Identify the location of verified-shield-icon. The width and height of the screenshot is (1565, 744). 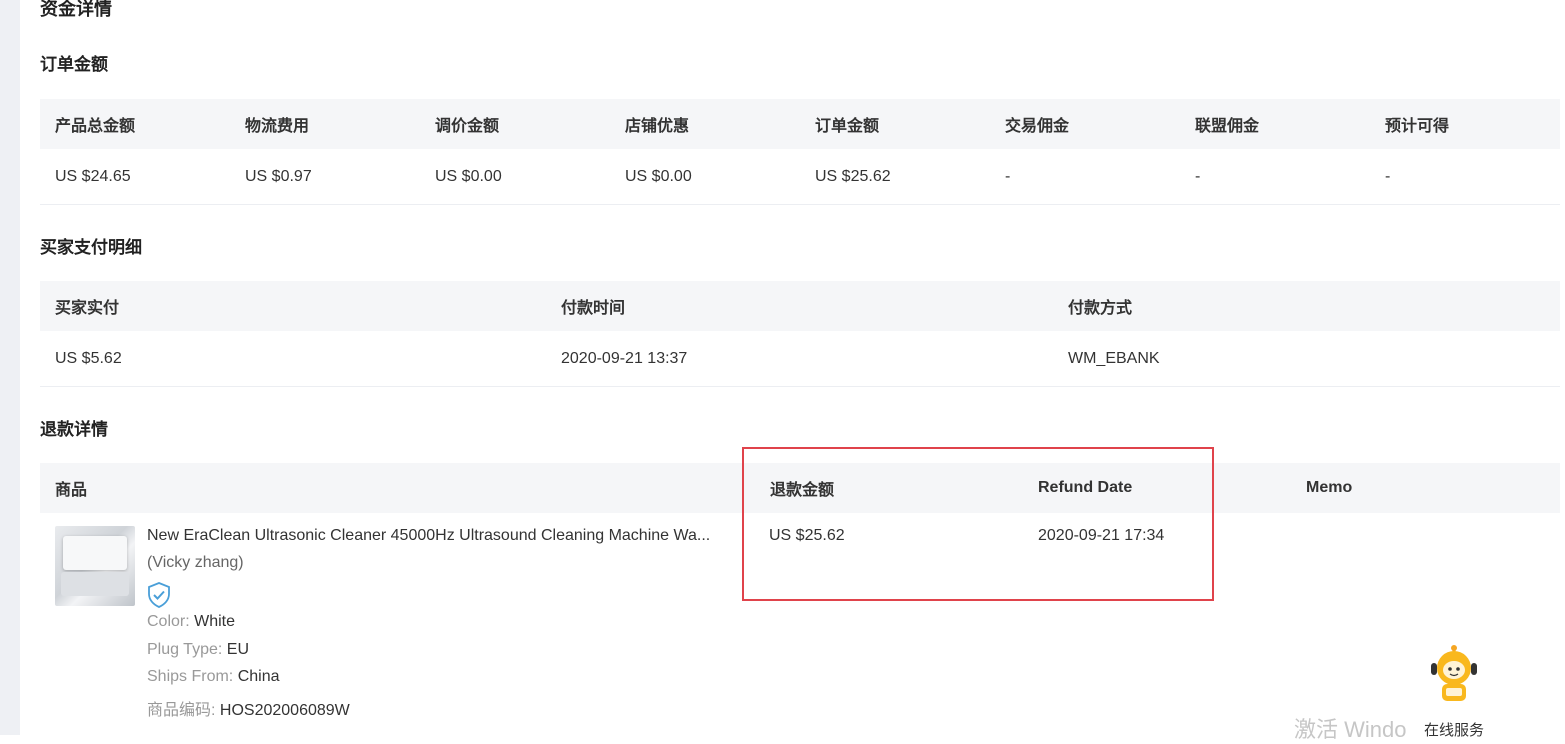
(159, 595).